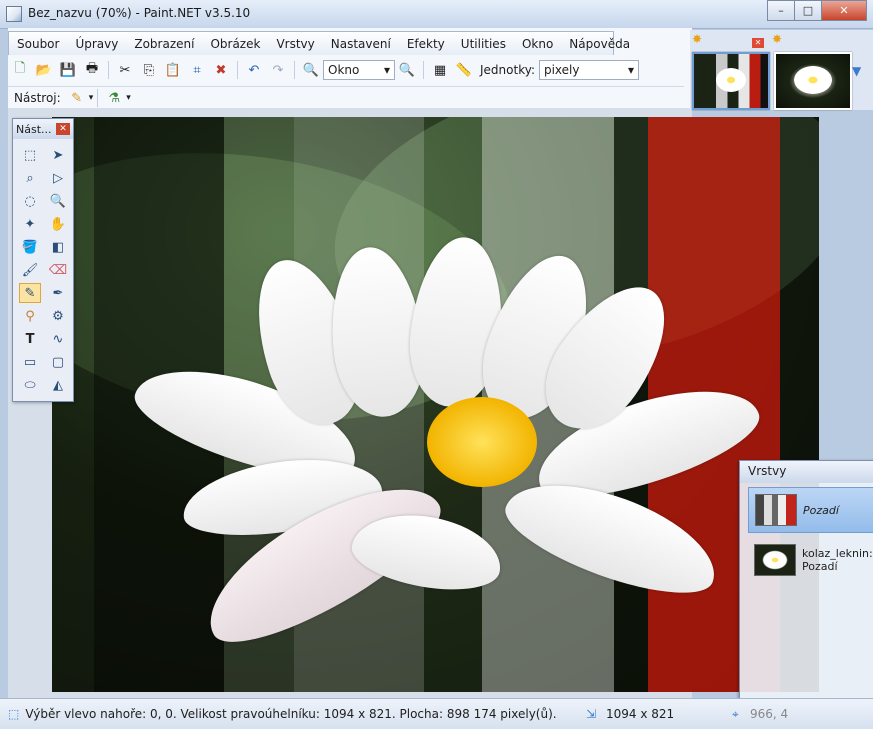 The height and width of the screenshot is (729, 873). What do you see at coordinates (44, 70) in the screenshot?
I see `open-file-icon: 📂` at bounding box center [44, 70].